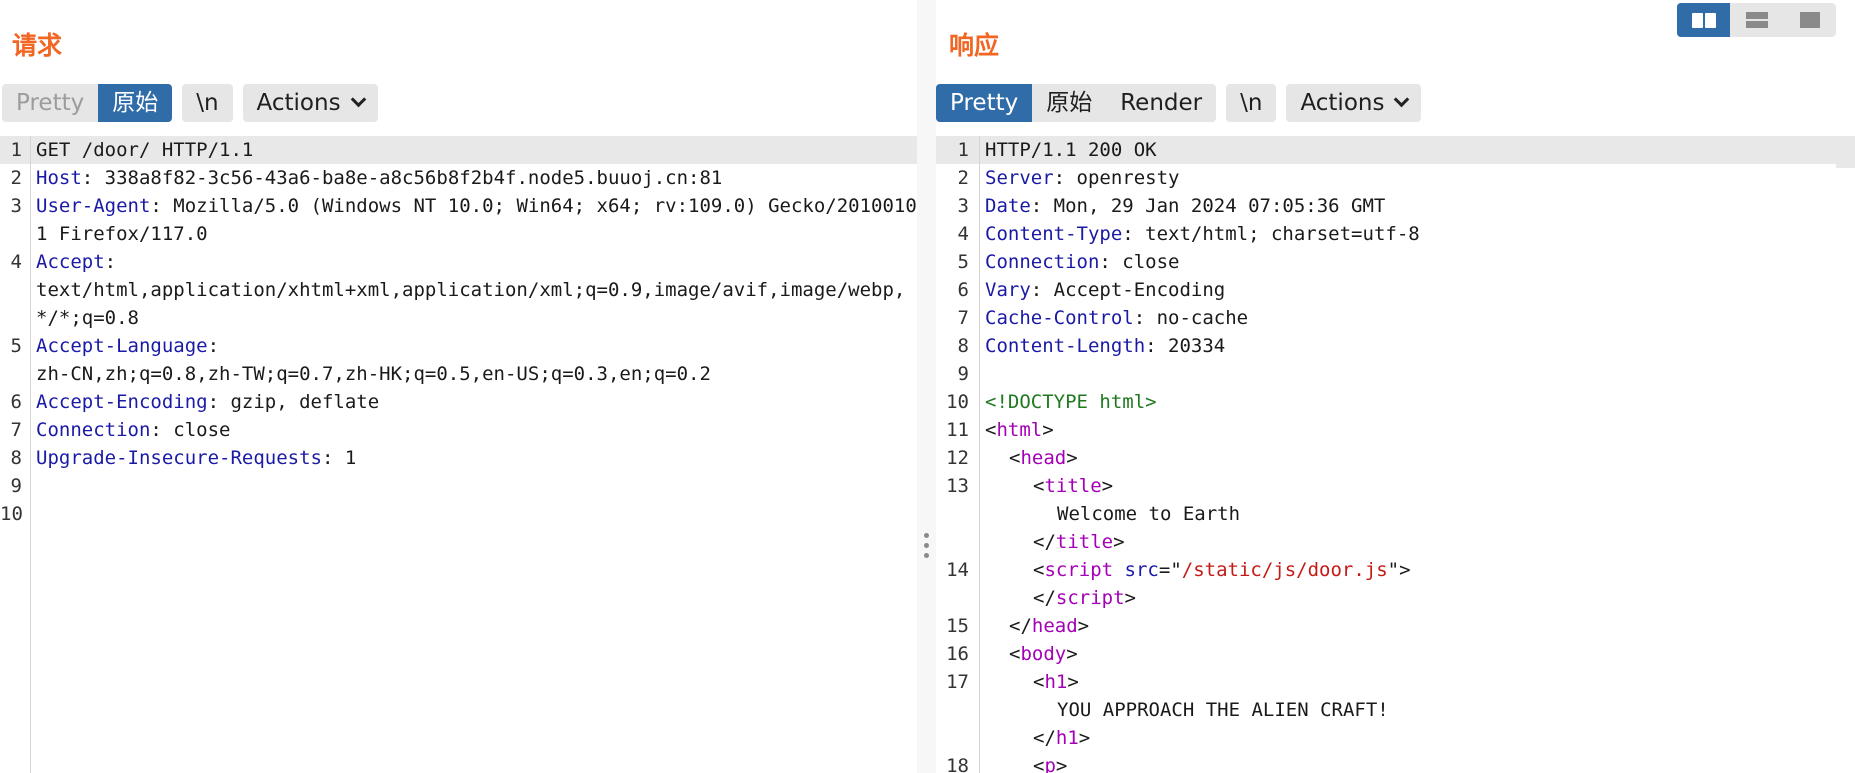 This screenshot has width=1855, height=773. Describe the element at coordinates (1395, 654) in the screenshot. I see `response-code-line: 16 <body>` at that location.